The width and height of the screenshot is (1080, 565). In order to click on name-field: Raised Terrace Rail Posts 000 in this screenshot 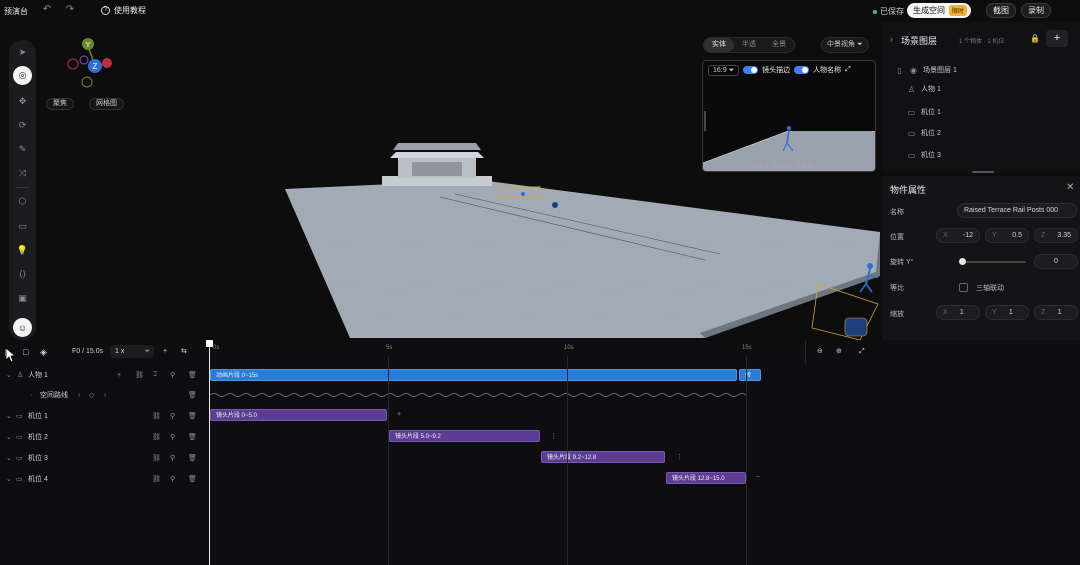, I will do `click(1017, 210)`.